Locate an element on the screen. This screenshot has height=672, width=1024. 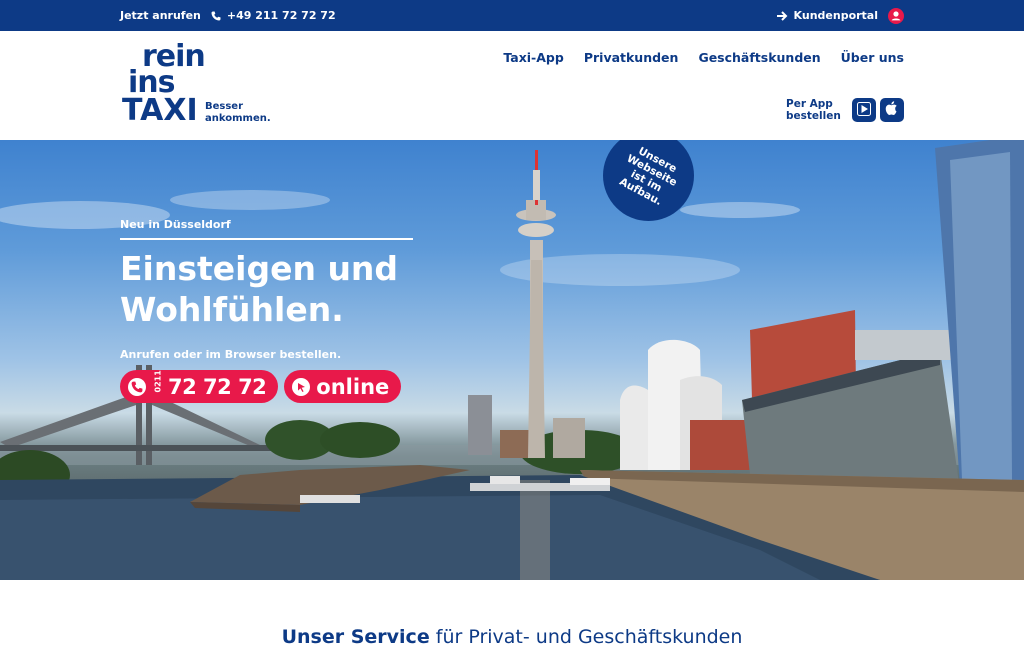
hero-kicker: Neu in Düsseldorf is located at coordinates (266, 229).